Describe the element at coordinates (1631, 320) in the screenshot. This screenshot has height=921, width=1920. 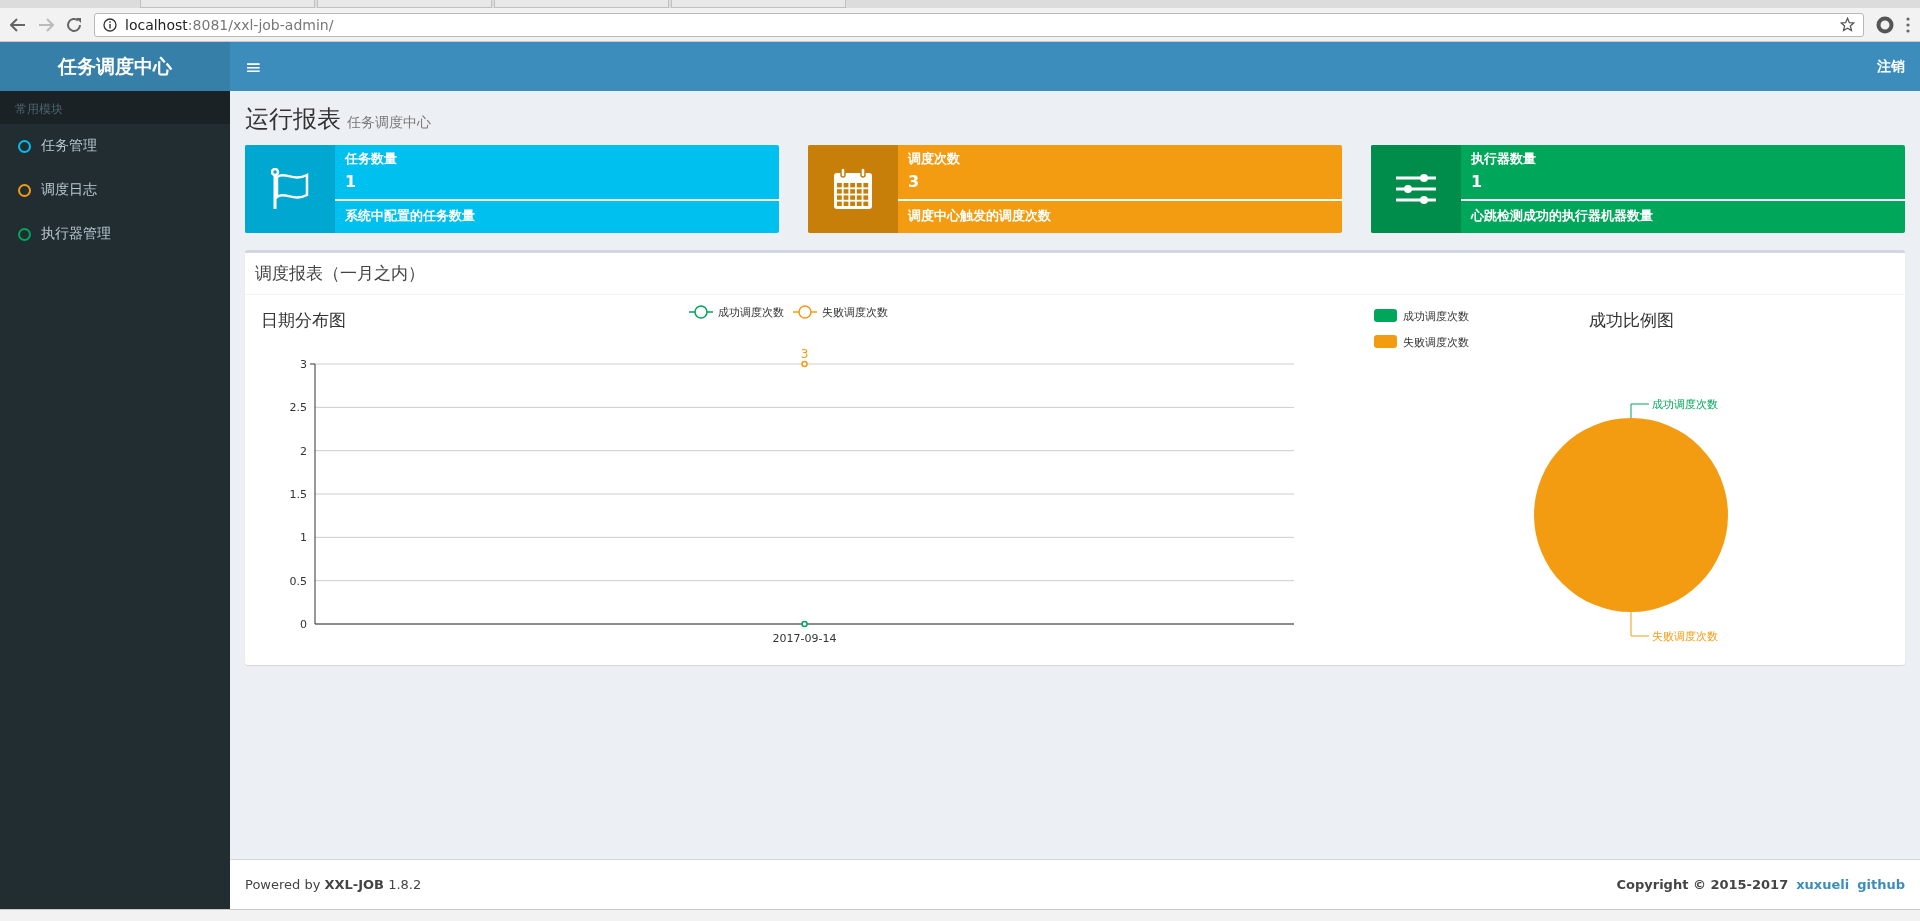
I see `chart-title: 成功比例图` at that location.